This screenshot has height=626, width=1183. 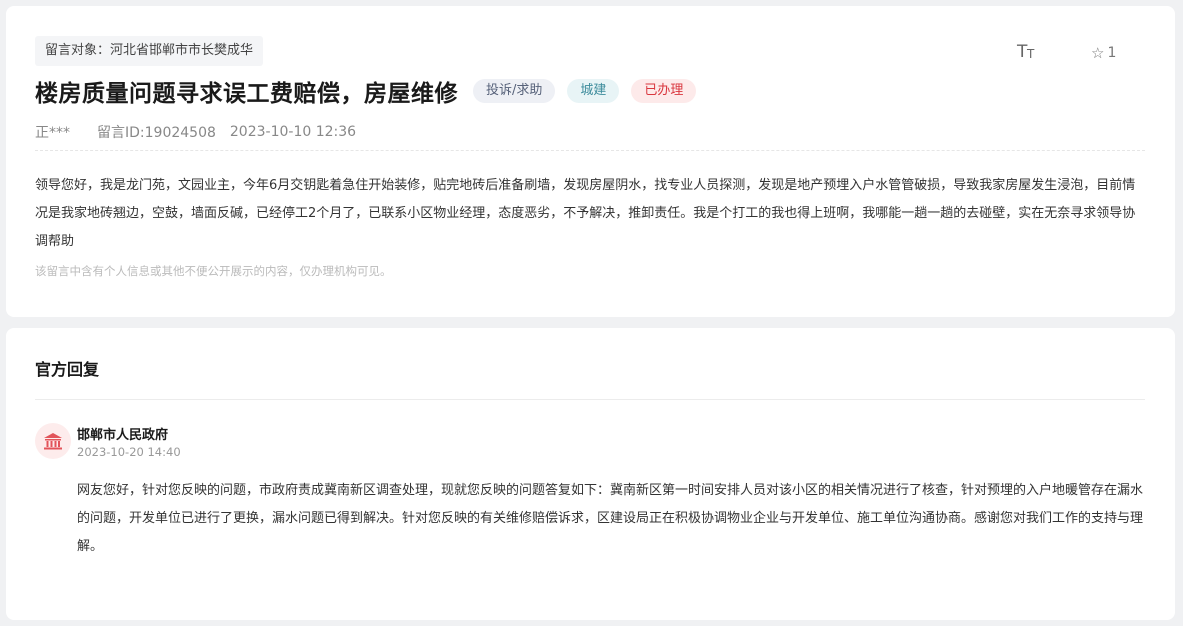 I want to click on department-avatar, so click(x=53, y=441).